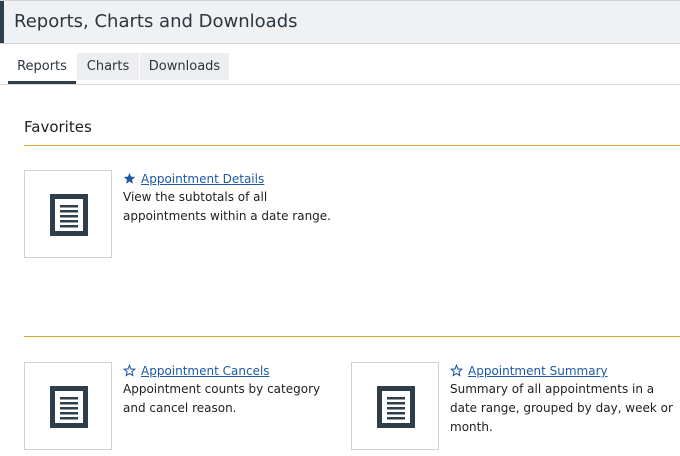 This screenshot has height=456, width=680. Describe the element at coordinates (340, 64) in the screenshot. I see `tab-bar: Reports Charts Downloads` at that location.